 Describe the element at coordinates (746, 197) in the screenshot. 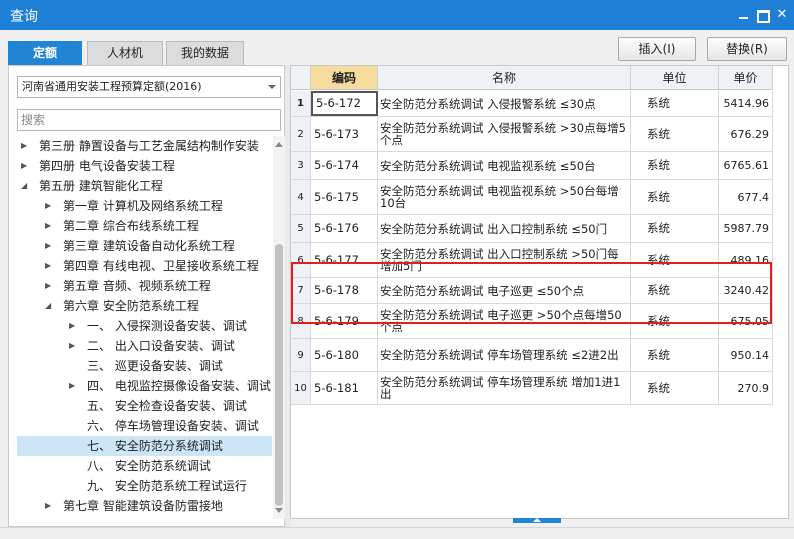

I see `price-cell: 677.4` at that location.